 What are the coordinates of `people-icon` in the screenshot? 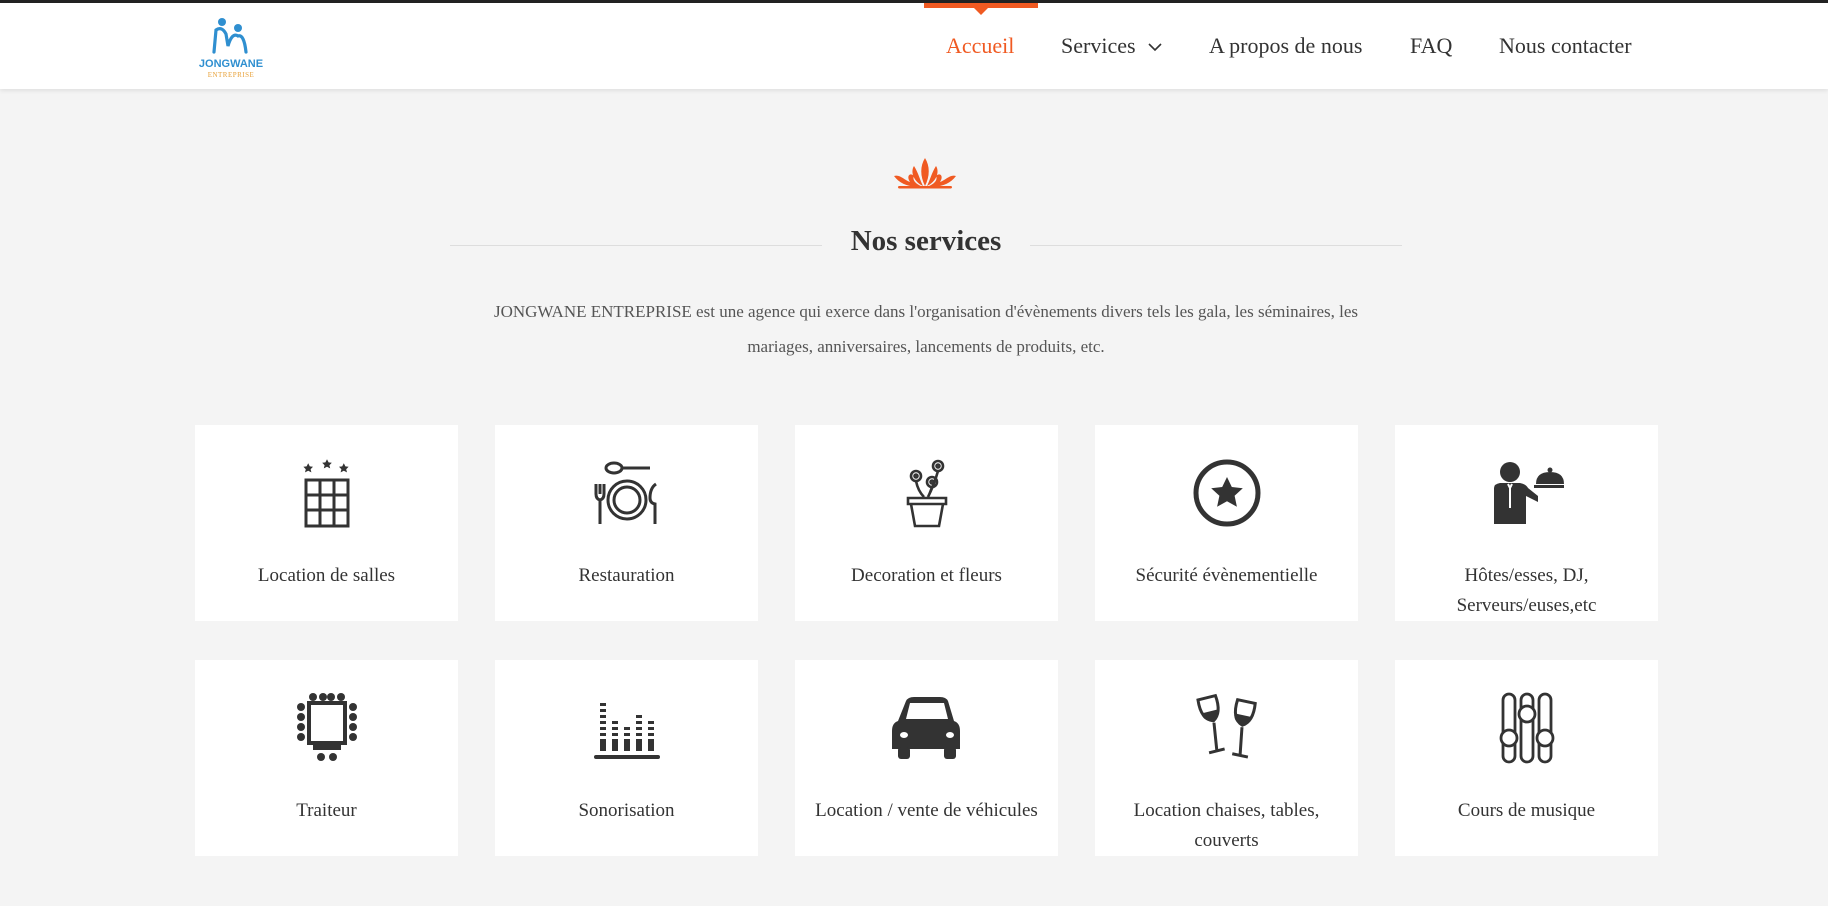 It's located at (230, 36).